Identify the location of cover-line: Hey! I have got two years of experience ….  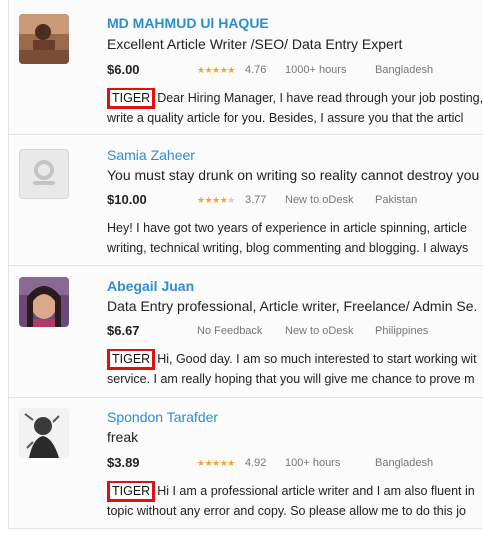
(287, 228).